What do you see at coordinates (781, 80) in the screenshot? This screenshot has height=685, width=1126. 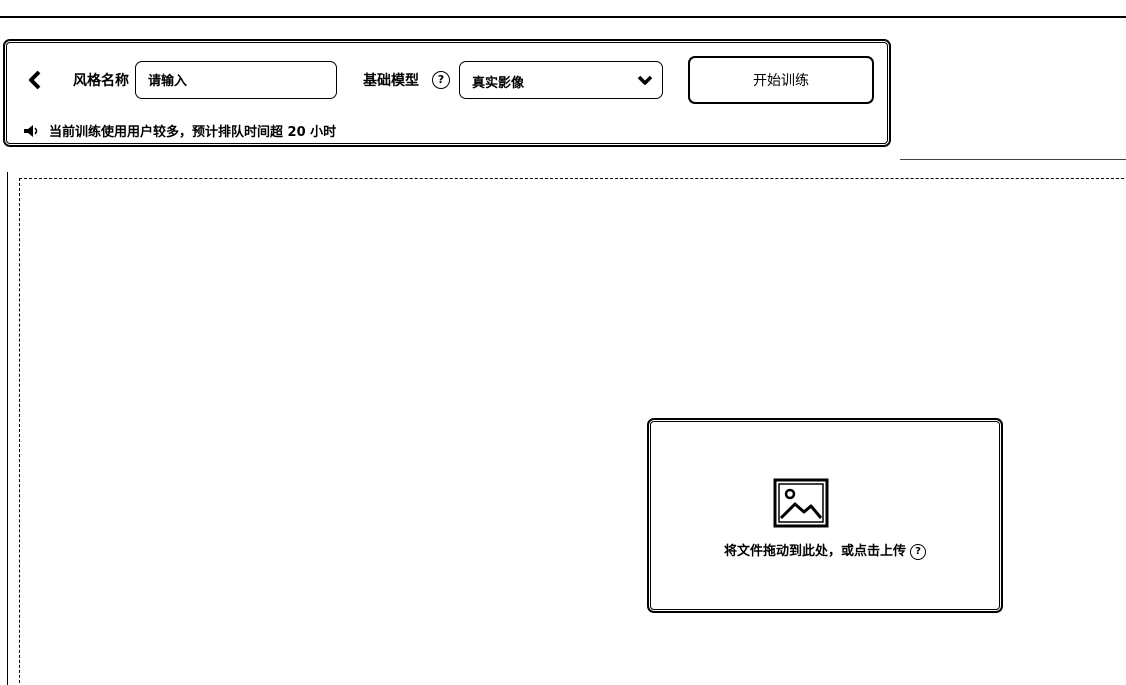 I see `start-training-button: 开始训练` at bounding box center [781, 80].